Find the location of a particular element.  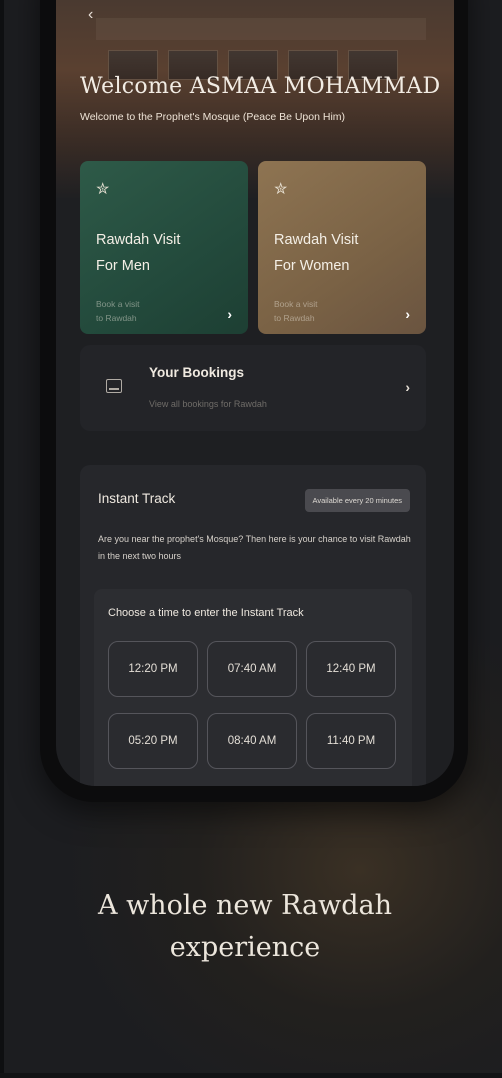

calendar-icon is located at coordinates (114, 386).